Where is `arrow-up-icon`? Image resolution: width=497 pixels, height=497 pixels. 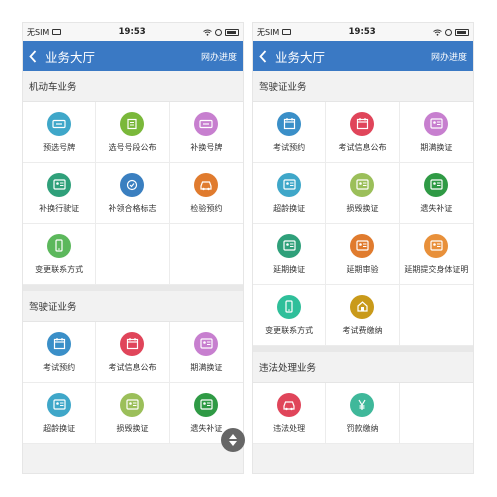
arrow-up-icon is located at coordinates (233, 436).